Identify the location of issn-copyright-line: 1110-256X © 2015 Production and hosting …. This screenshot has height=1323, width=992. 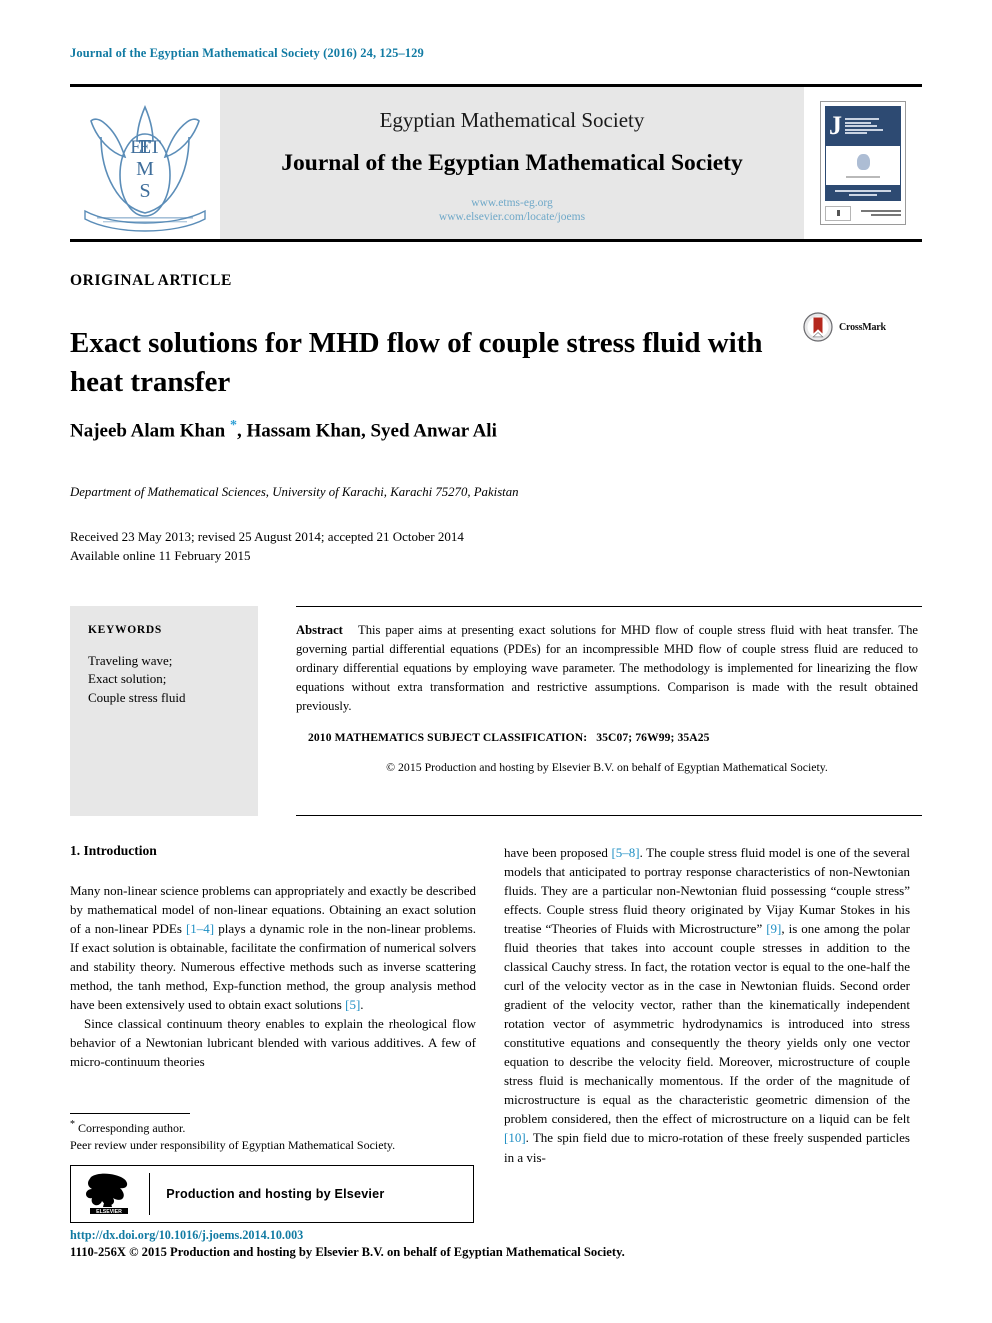
(347, 1252).